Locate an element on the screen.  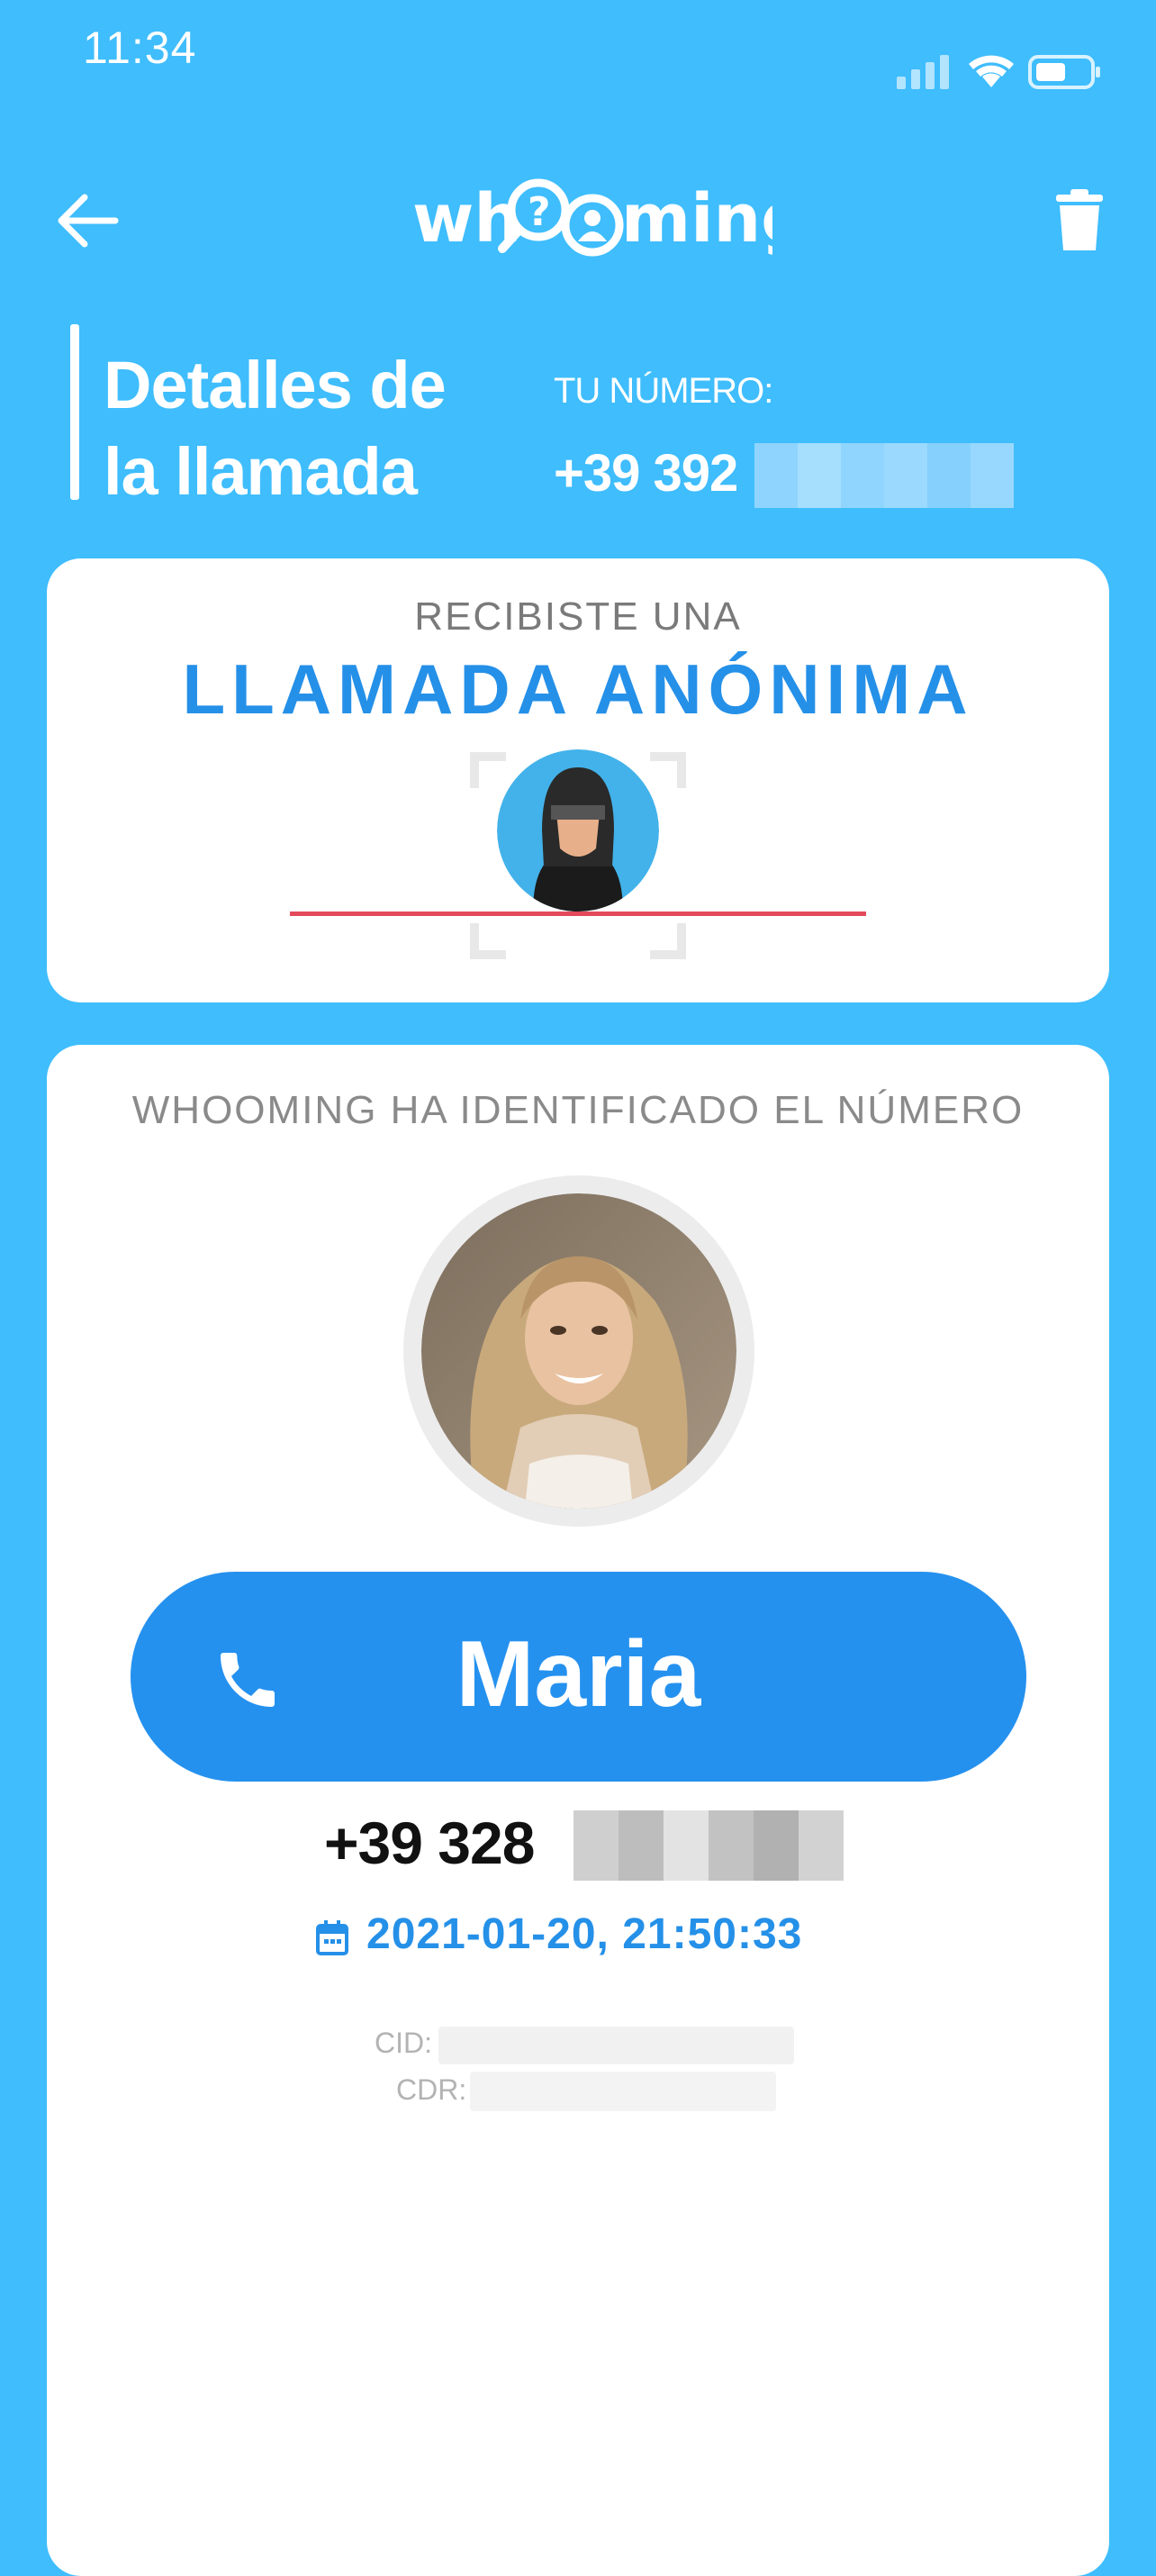
cid-label: CID: is located at coordinates (403, 2043).